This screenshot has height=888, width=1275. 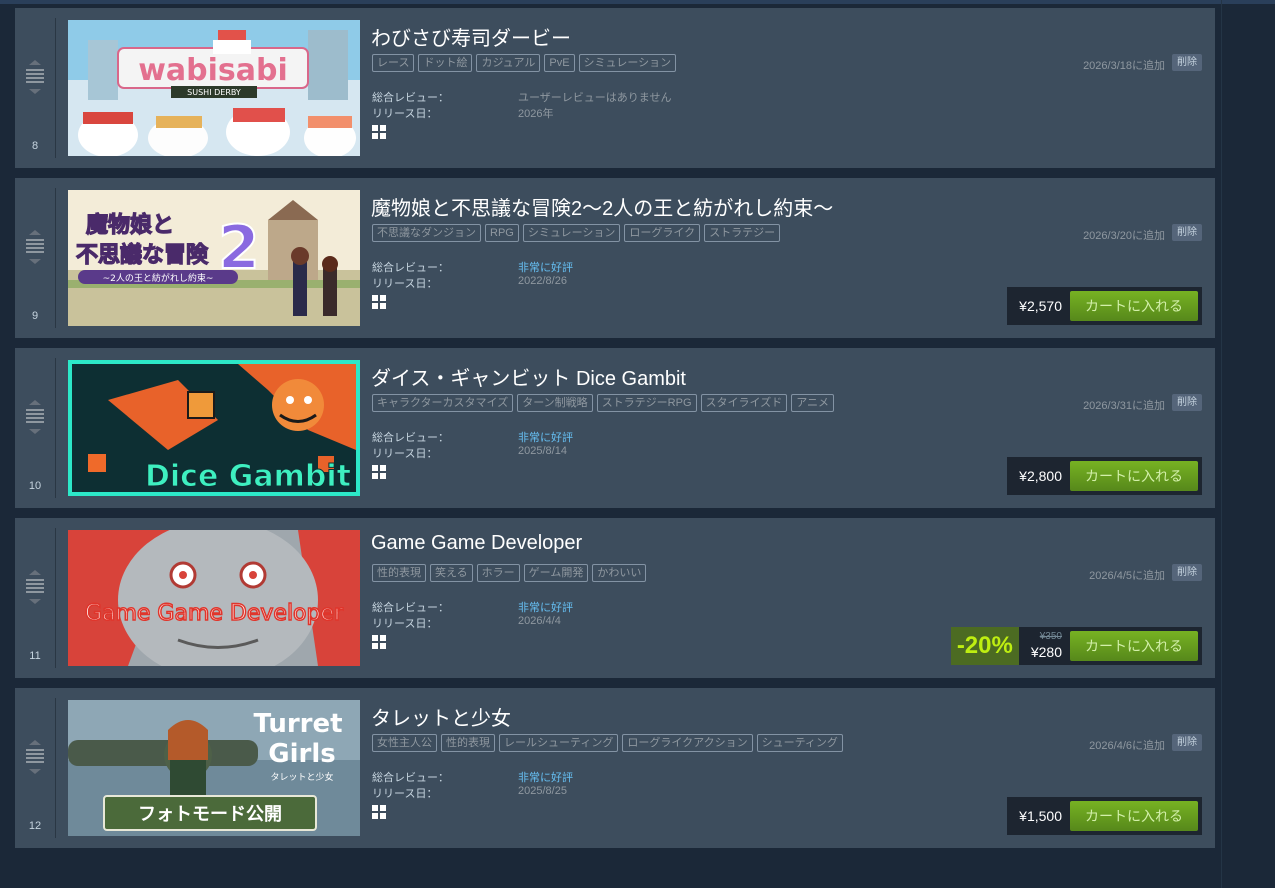 I want to click on tag: シューティング, so click(x=799, y=743).